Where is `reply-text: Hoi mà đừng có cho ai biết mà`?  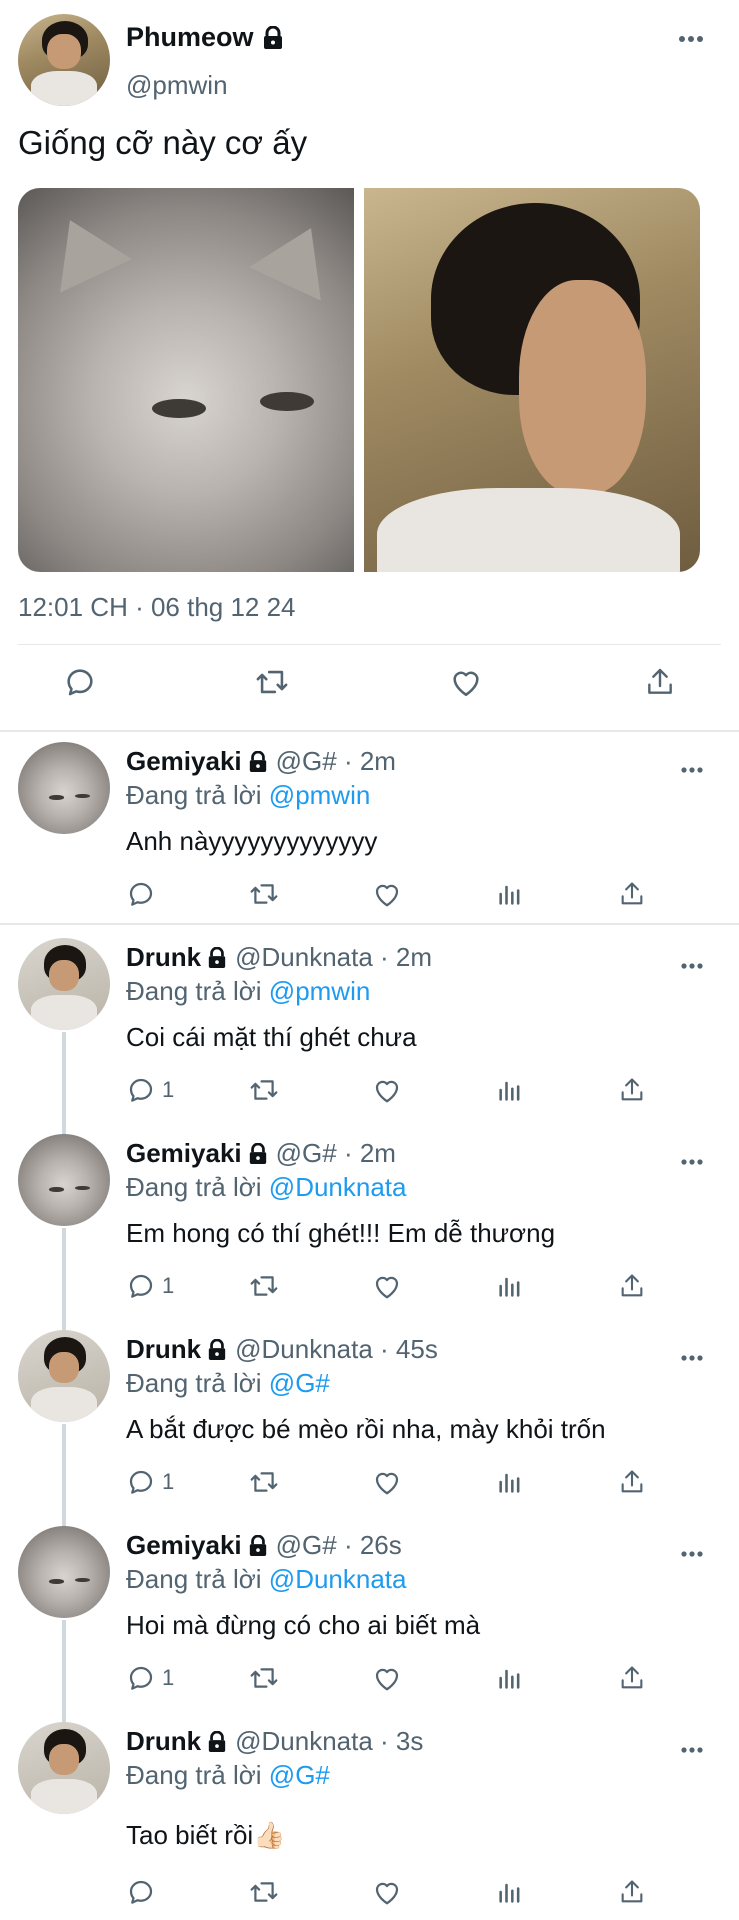
reply-text: Hoi mà đừng có cho ai biết mà is located at coordinates (303, 1625).